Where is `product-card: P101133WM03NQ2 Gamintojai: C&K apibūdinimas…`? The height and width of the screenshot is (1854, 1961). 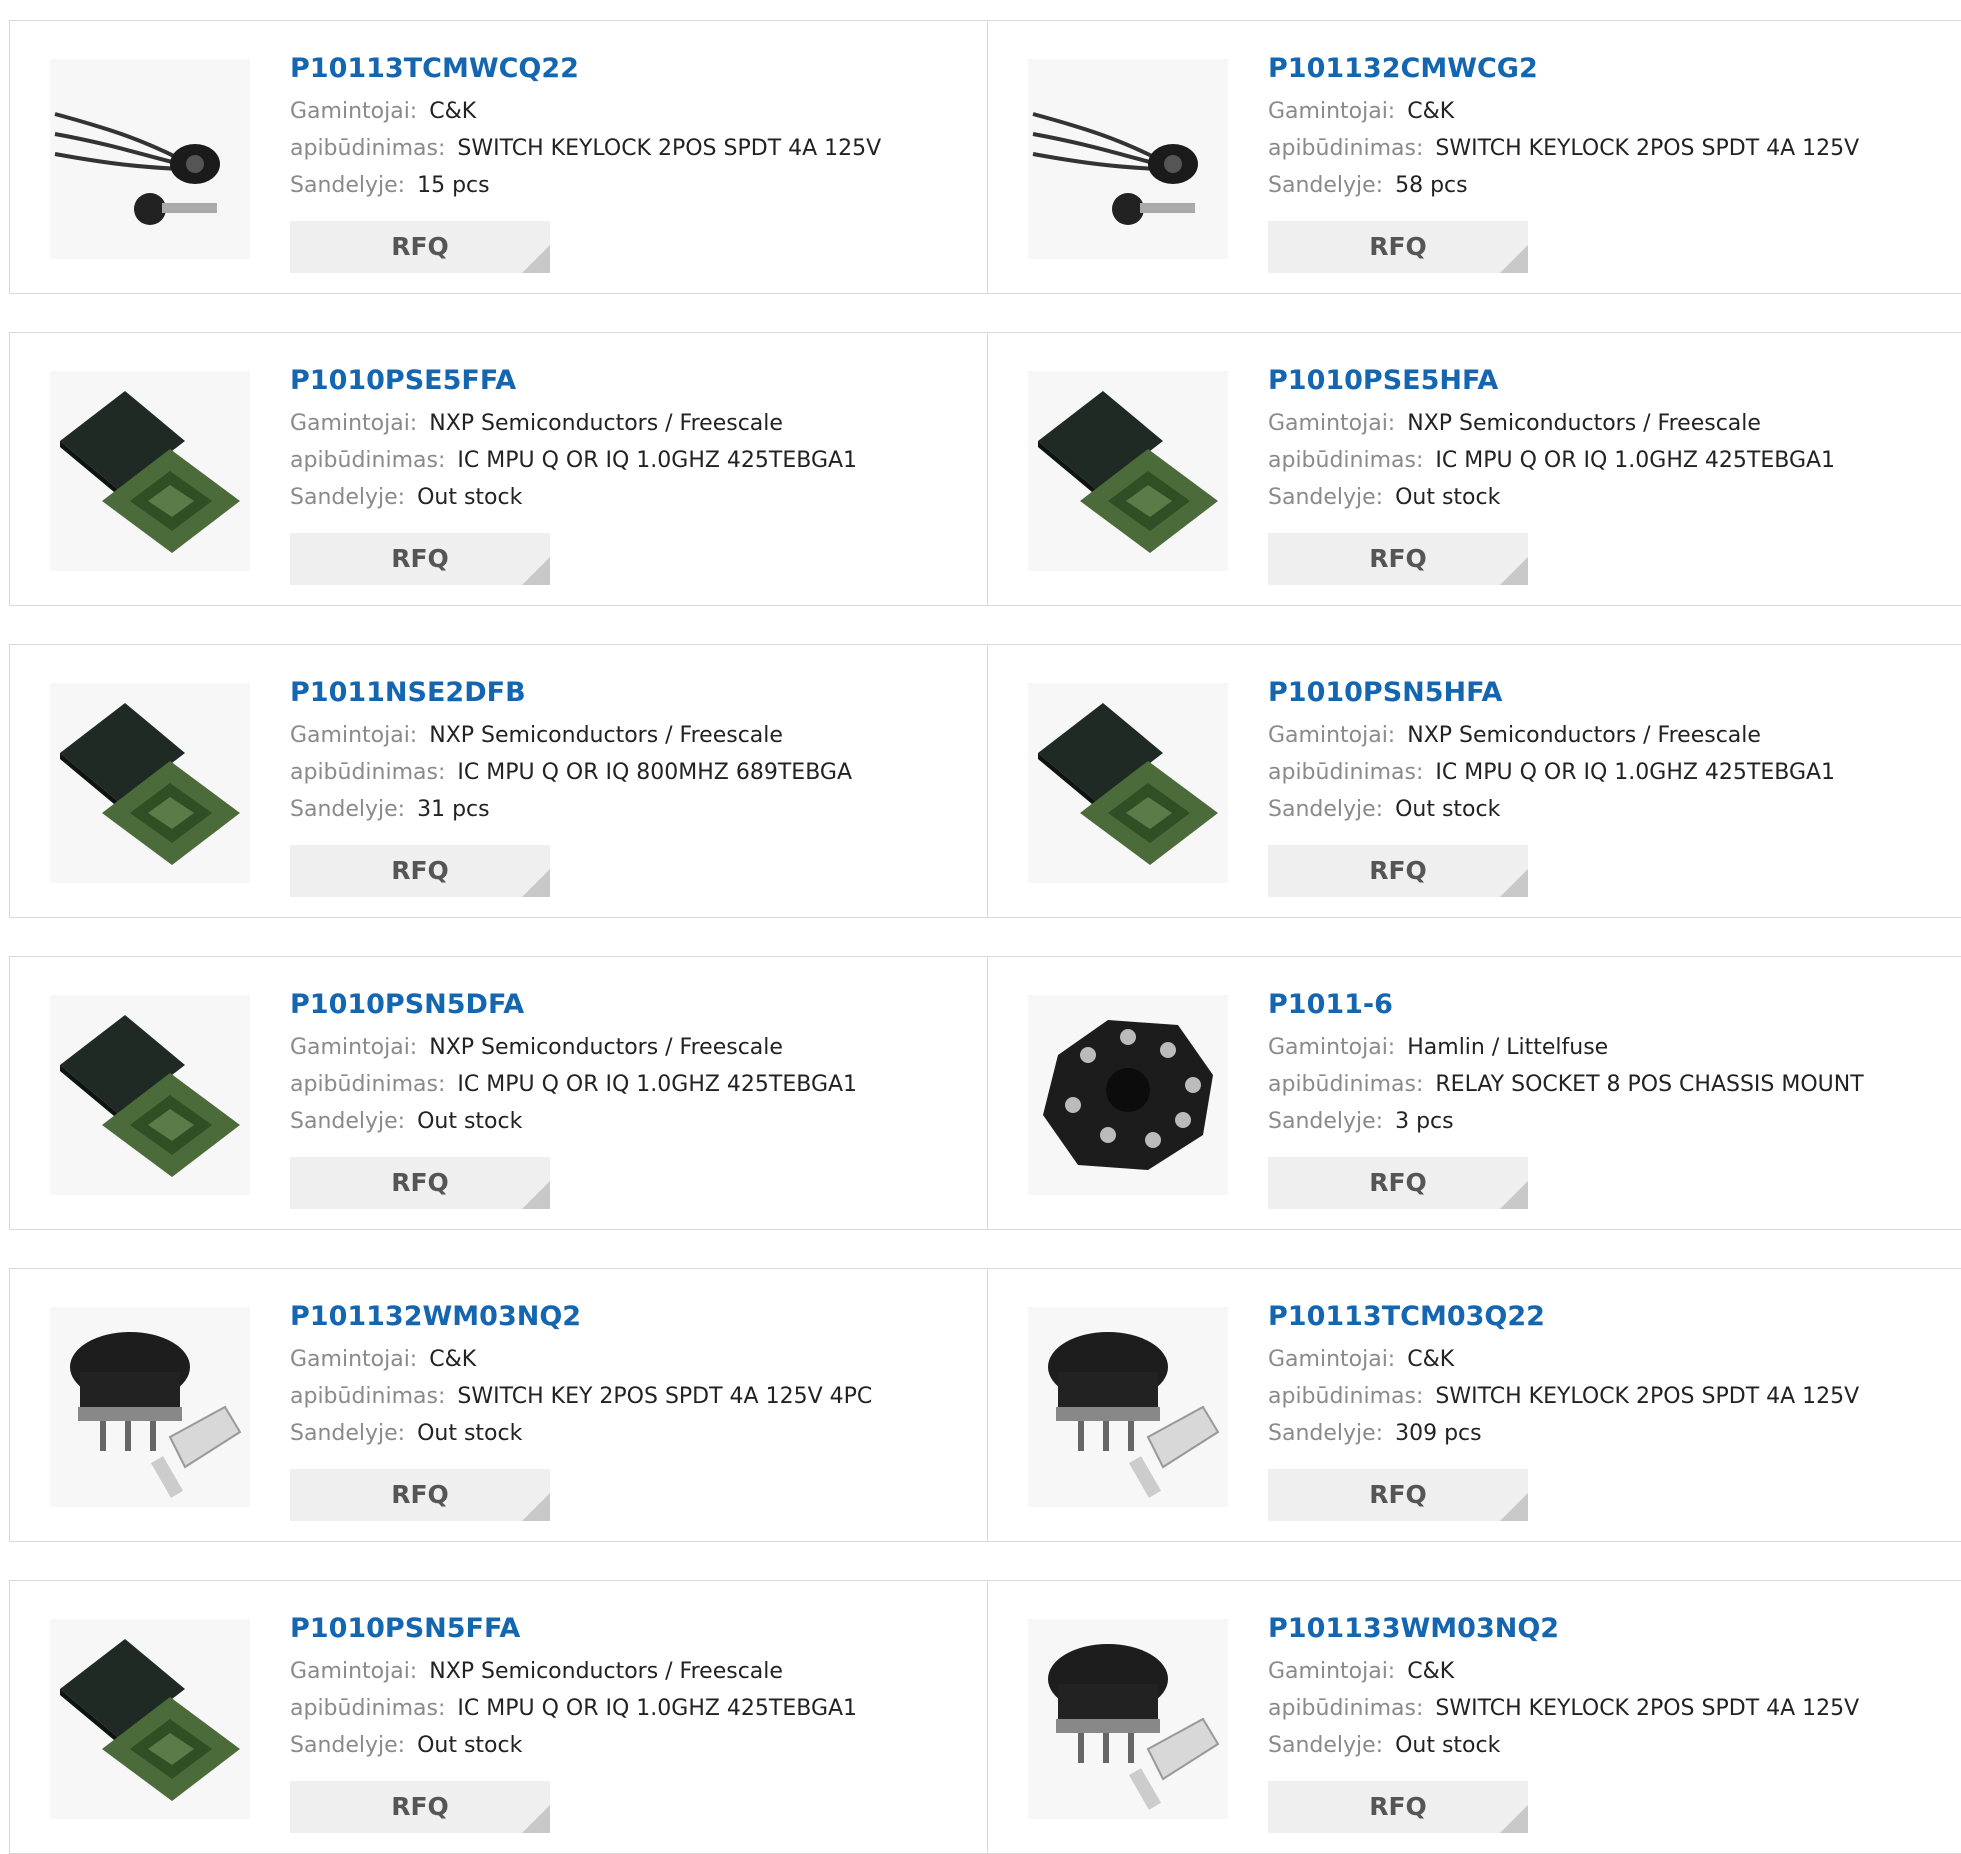
product-card: P101133WM03NQ2 Gamintojai: C&K apibūdinimas… is located at coordinates (1474, 1717).